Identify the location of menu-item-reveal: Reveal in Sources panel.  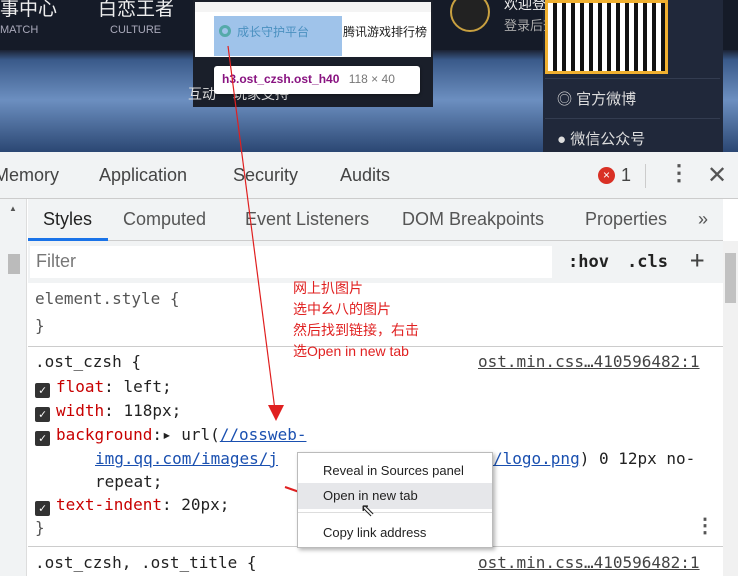
(395, 471).